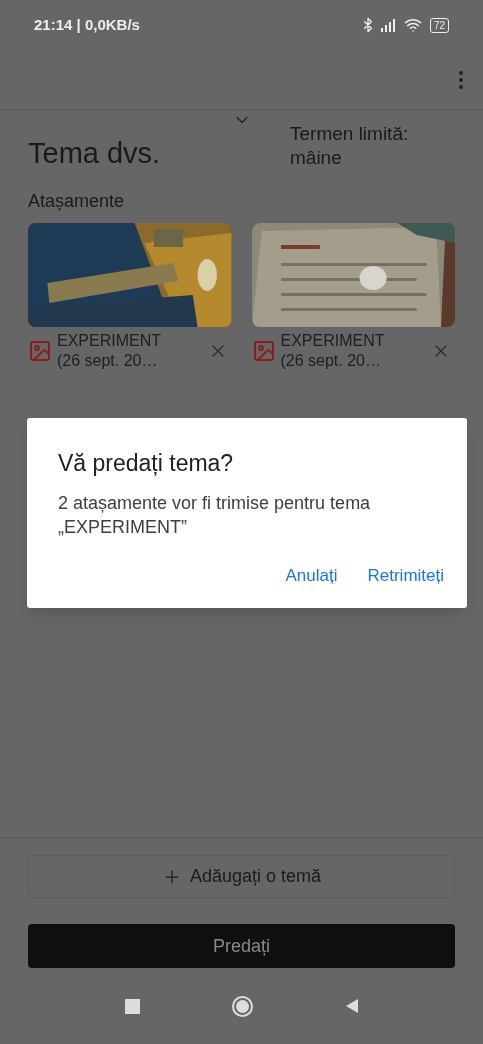  I want to click on dialog-message: 2 atașamente vor fi trimise pentru tema „EXPERIMENT”, so click(215, 515).